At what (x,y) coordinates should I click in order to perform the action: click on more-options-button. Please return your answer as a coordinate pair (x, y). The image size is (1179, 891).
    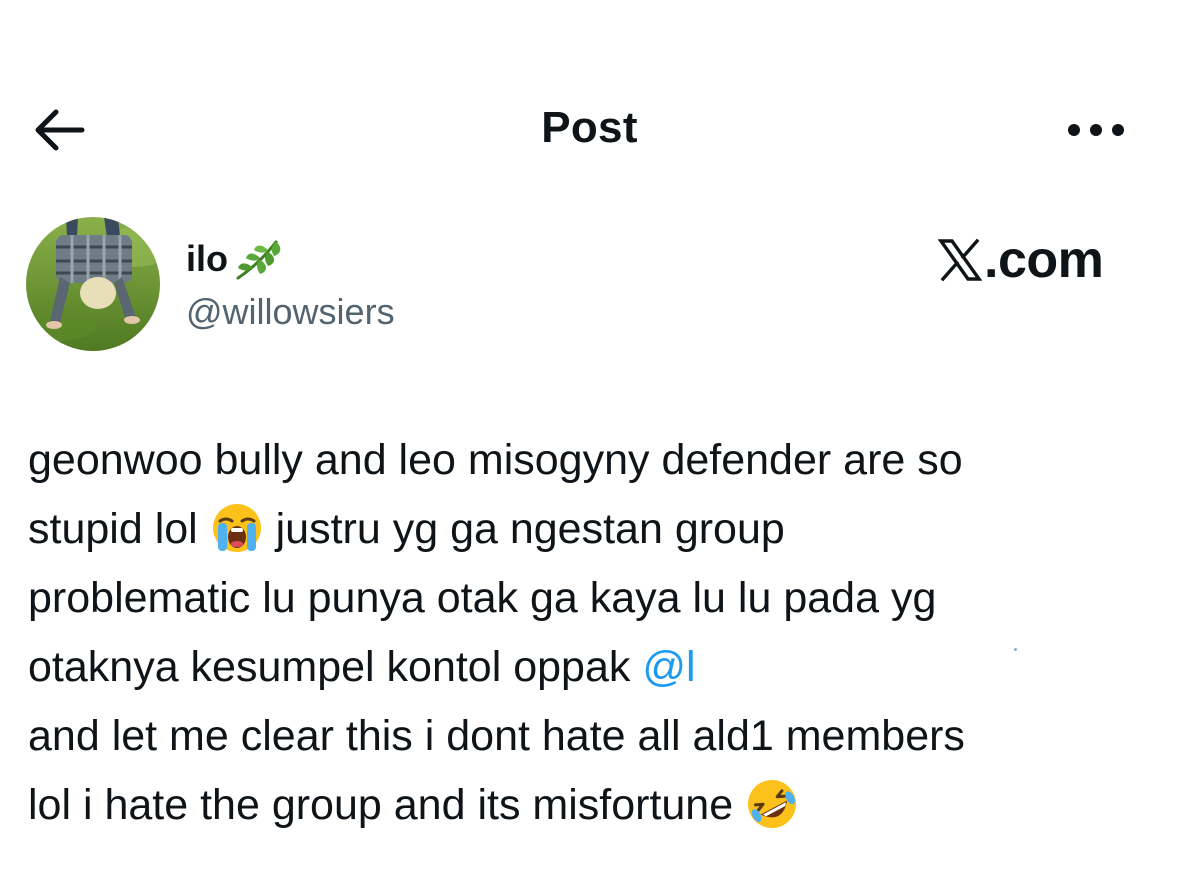
    Looking at the image, I should click on (1096, 130).